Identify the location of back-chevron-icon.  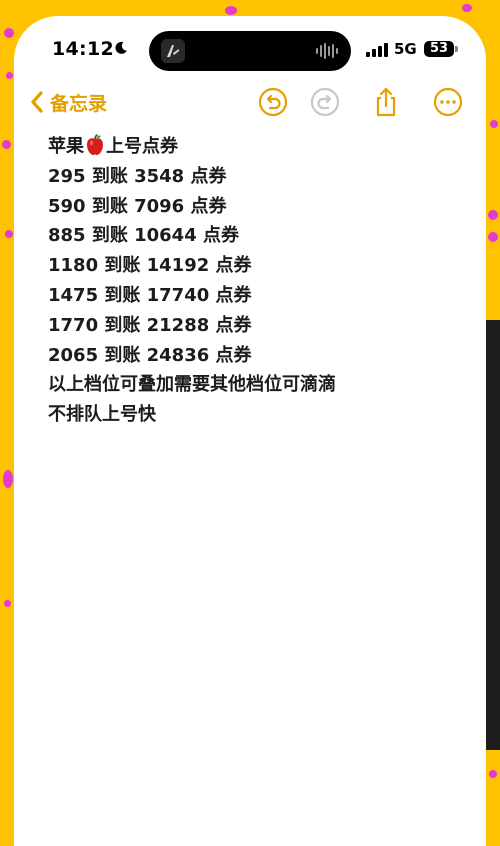
(37, 102).